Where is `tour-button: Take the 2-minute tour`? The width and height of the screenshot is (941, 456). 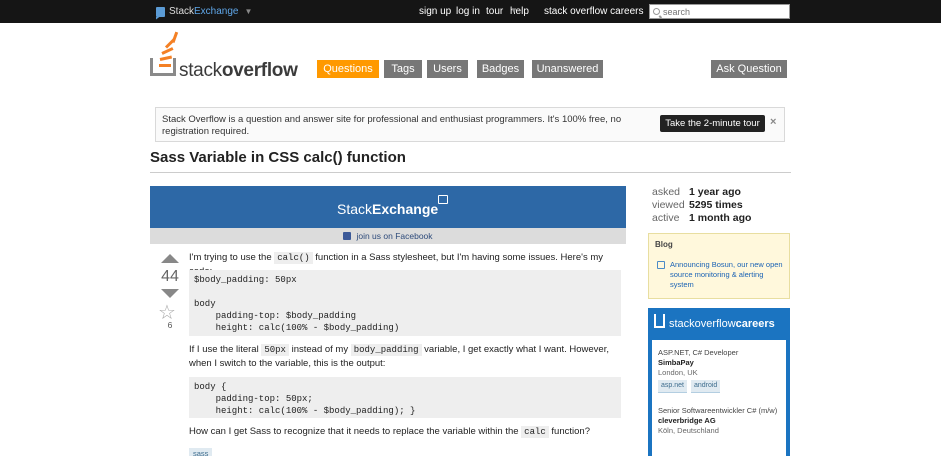
tour-button: Take the 2-minute tour is located at coordinates (712, 123).